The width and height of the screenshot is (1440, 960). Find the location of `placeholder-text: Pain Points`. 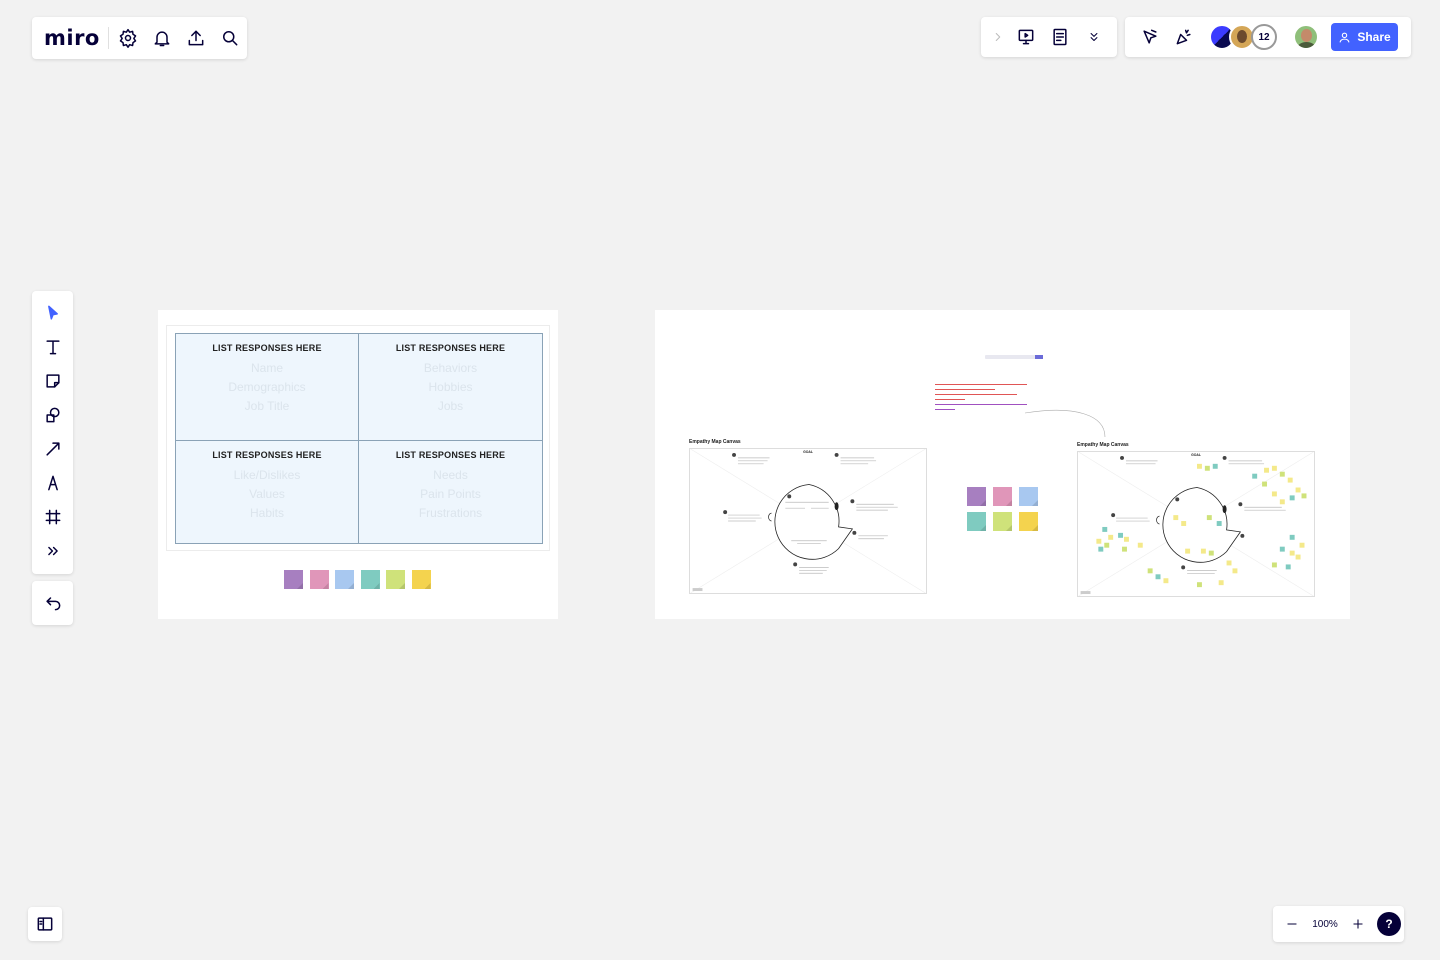

placeholder-text: Pain Points is located at coordinates (450, 494).